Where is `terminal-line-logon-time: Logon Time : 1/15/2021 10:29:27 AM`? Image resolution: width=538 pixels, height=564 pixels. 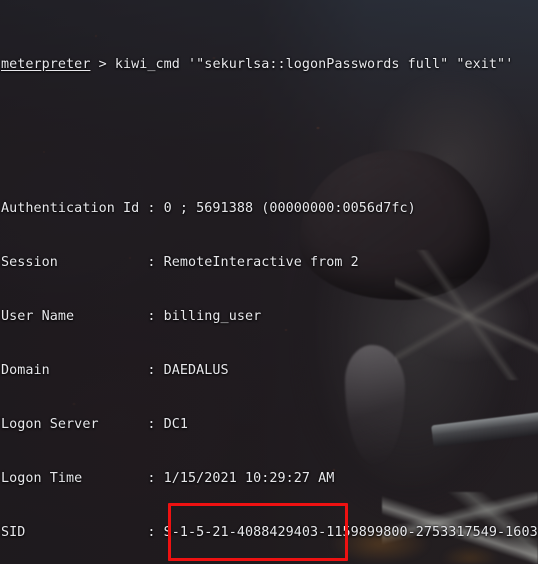 terminal-line-logon-time: Logon Time : 1/15/2021 10:29:27 AM is located at coordinates (168, 478).